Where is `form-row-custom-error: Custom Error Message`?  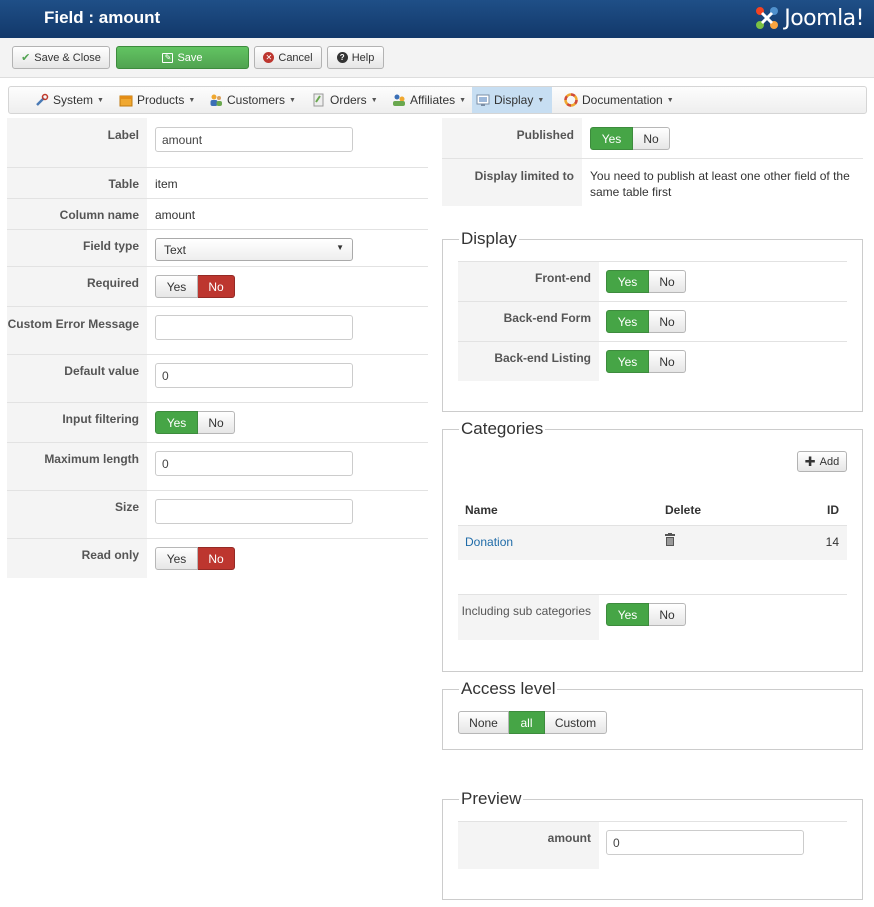 form-row-custom-error: Custom Error Message is located at coordinates (217, 330).